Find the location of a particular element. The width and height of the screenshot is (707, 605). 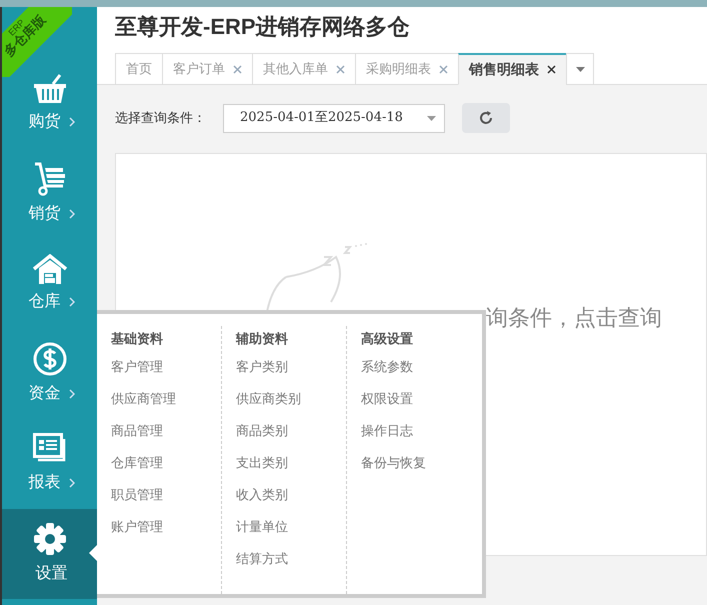

hand-truck-icon is located at coordinates (49, 179).